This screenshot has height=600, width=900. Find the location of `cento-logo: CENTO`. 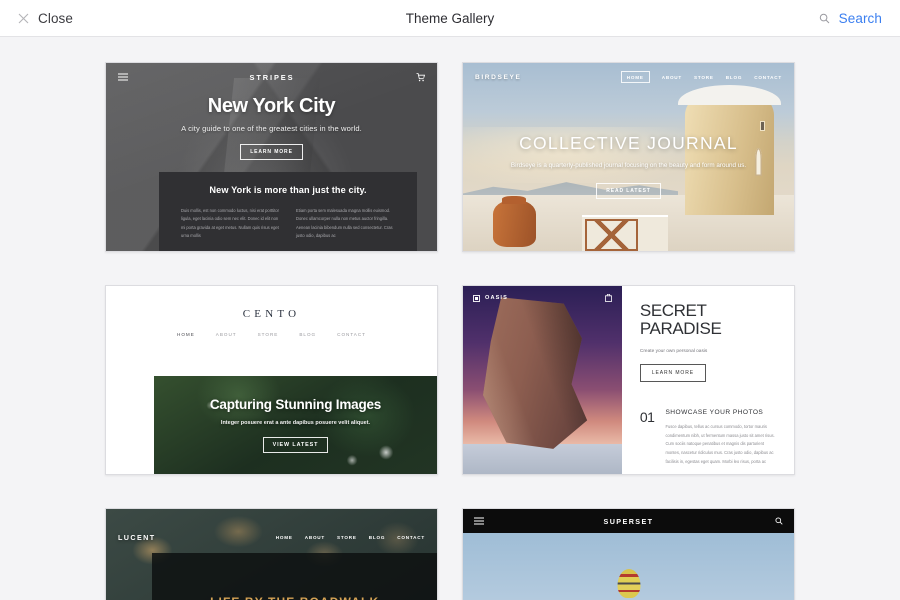

cento-logo: CENTO is located at coordinates (271, 314).